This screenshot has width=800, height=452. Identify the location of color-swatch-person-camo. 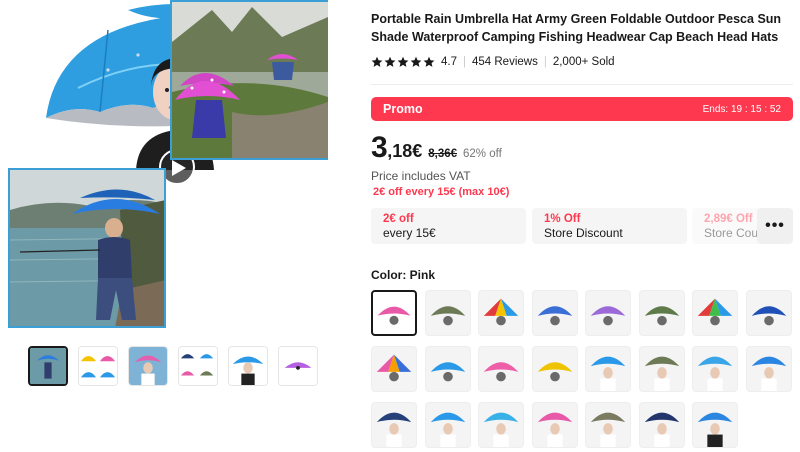
(661, 369).